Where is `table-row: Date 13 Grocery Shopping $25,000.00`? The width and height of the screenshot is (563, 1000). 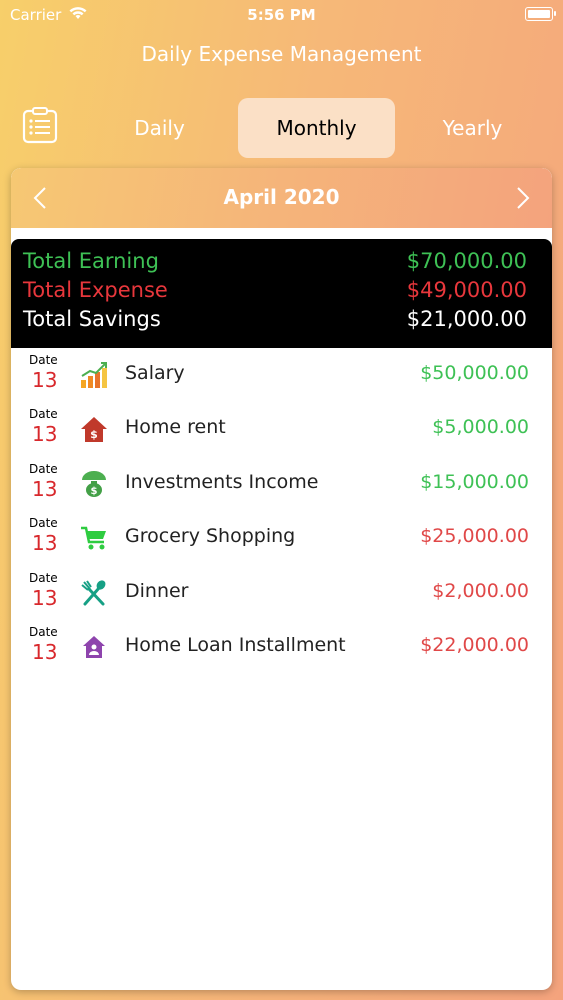
table-row: Date 13 Grocery Shopping $25,000.00 is located at coordinates (281, 538).